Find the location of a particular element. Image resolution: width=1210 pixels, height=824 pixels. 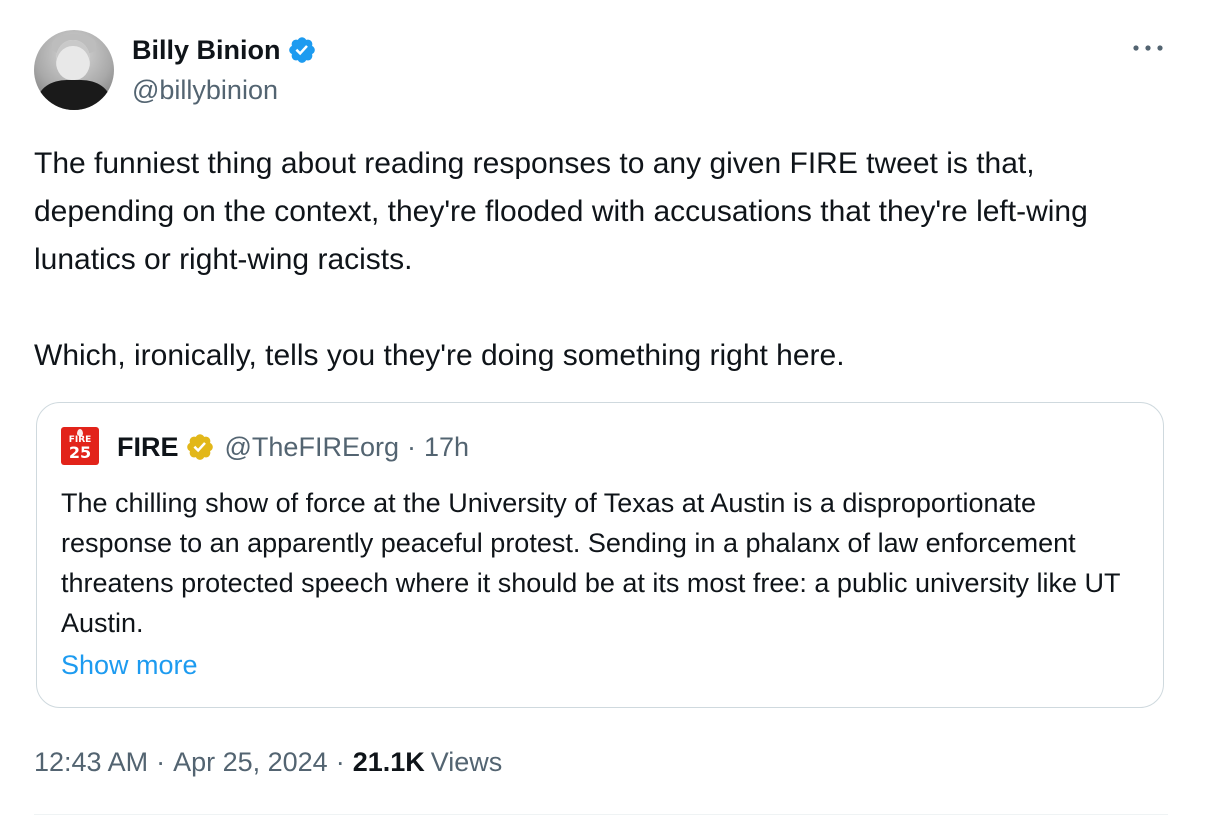

show-more-link: Show more is located at coordinates (129, 665).